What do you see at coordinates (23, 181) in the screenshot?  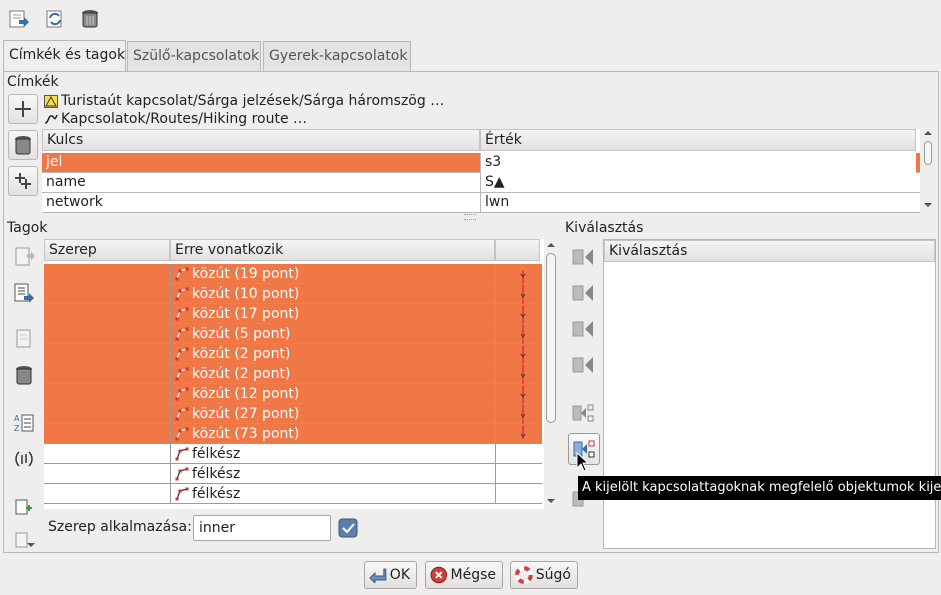 I see `paste-tags-button` at bounding box center [23, 181].